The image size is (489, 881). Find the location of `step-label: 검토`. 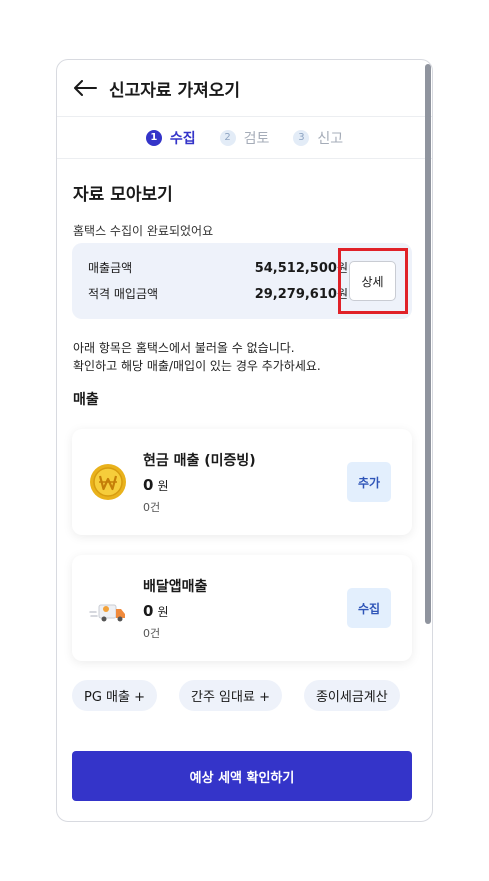

step-label: 검토 is located at coordinates (256, 138).